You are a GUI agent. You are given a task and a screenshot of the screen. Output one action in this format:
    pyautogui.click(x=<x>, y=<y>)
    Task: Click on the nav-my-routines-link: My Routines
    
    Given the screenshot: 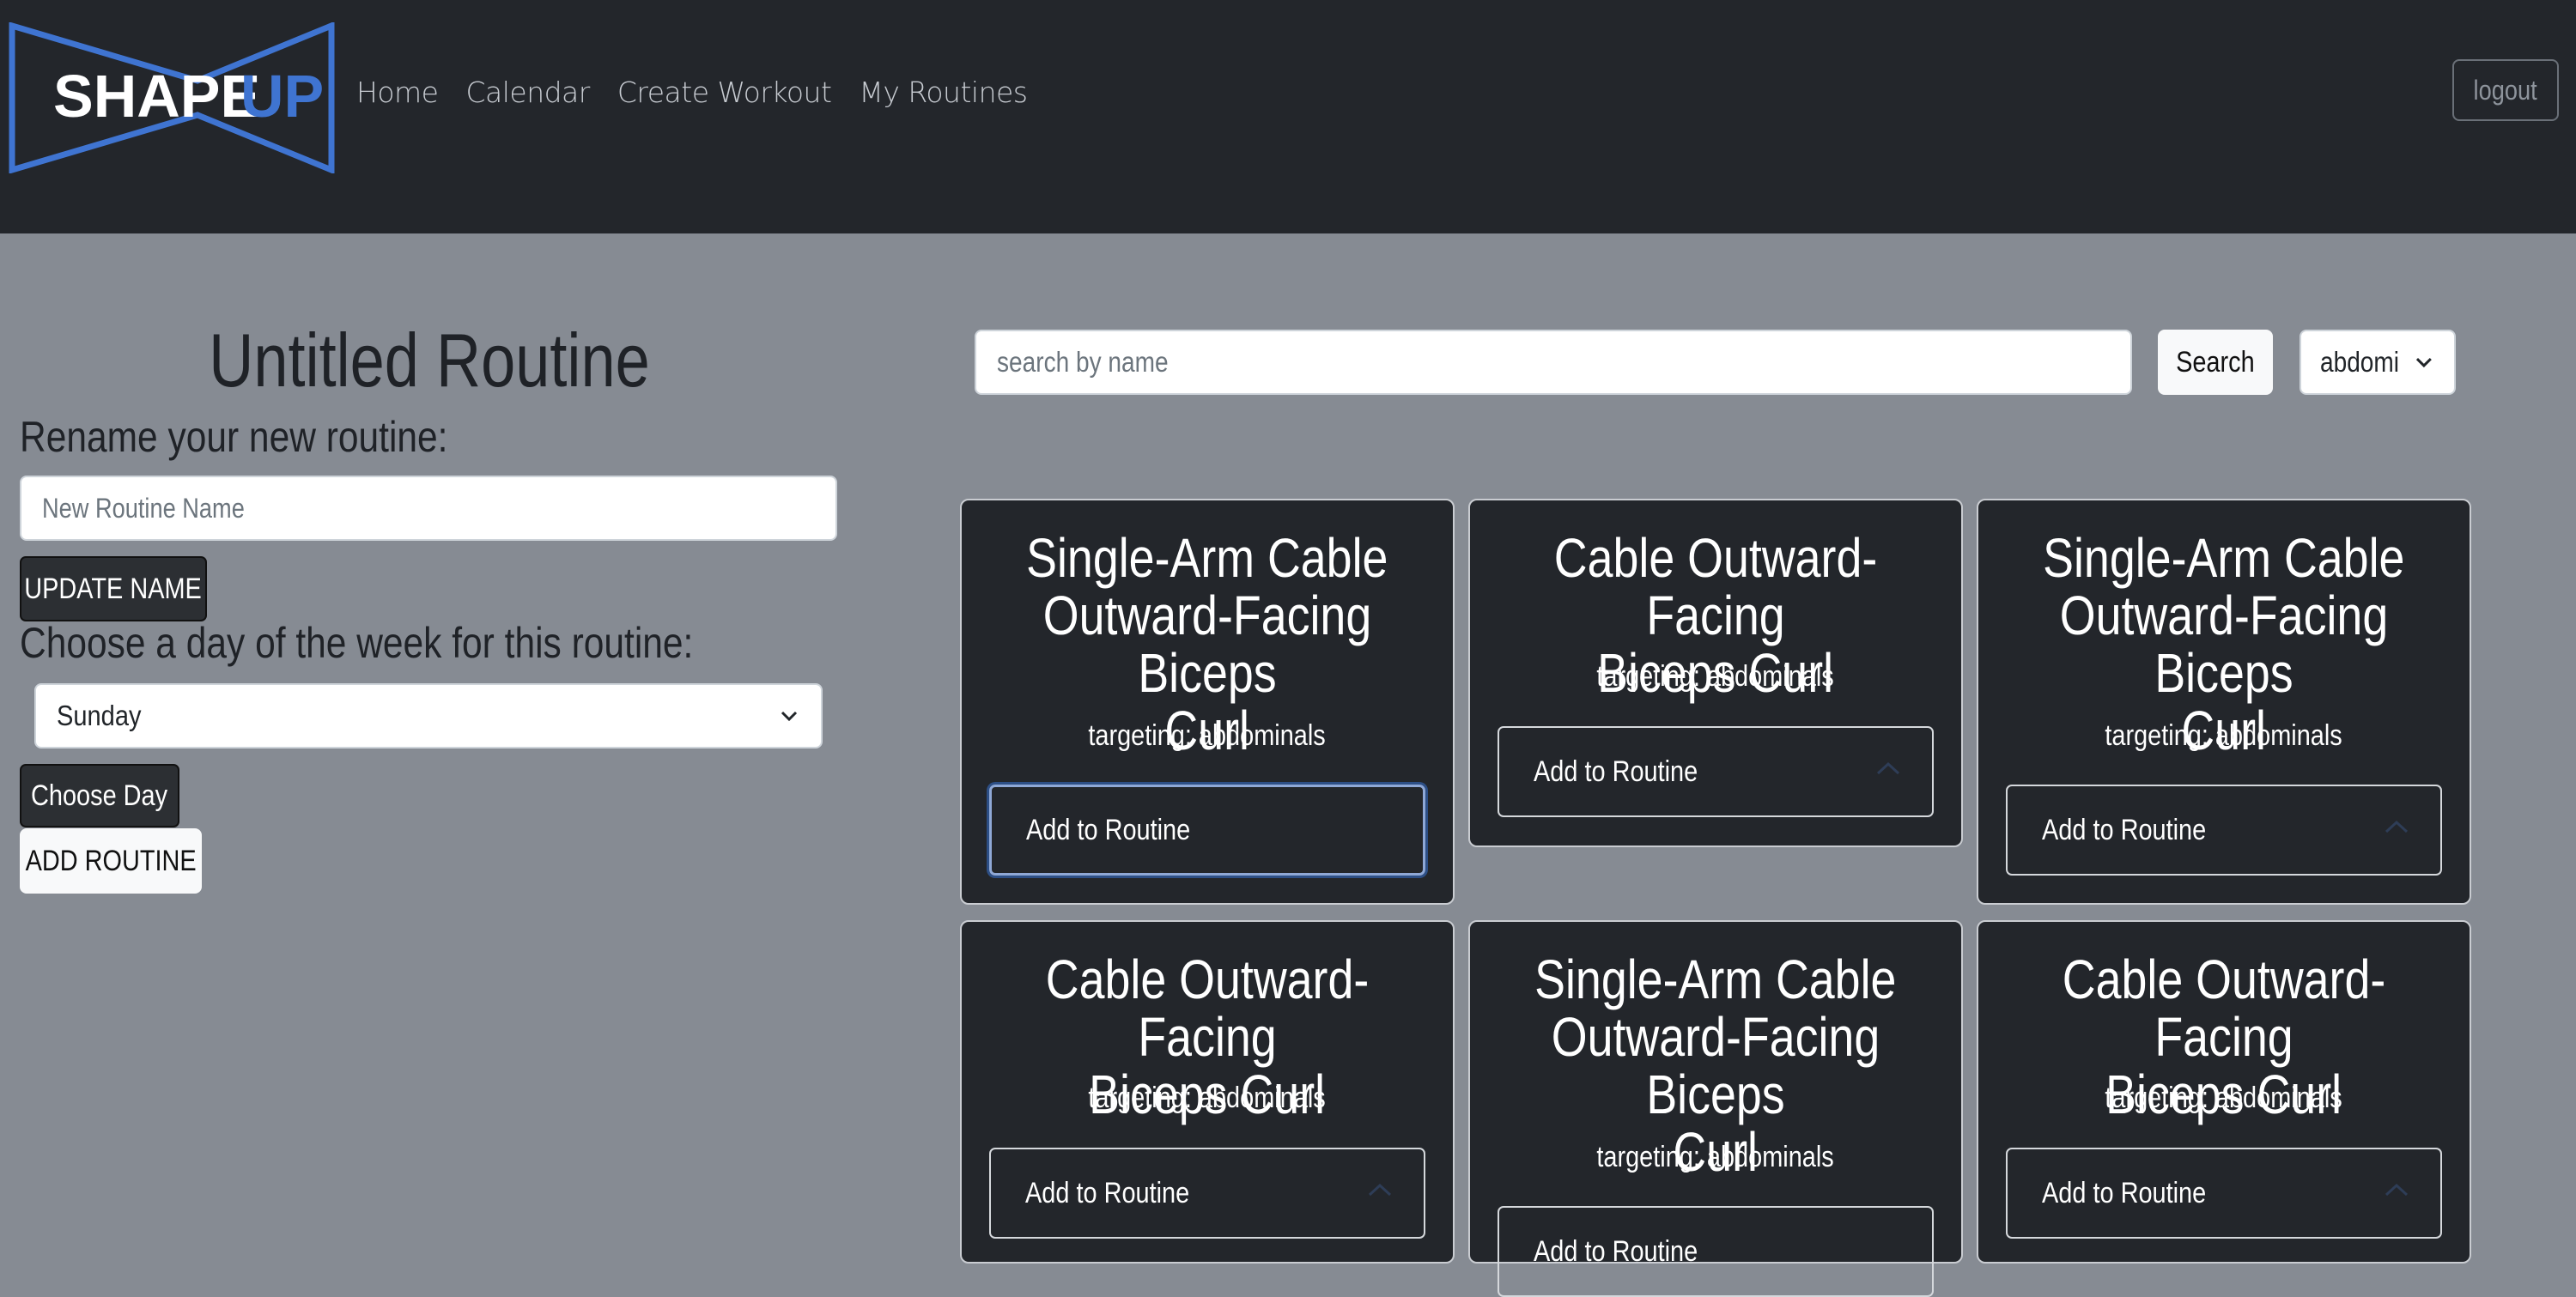 What is the action you would take?
    pyautogui.click(x=943, y=92)
    